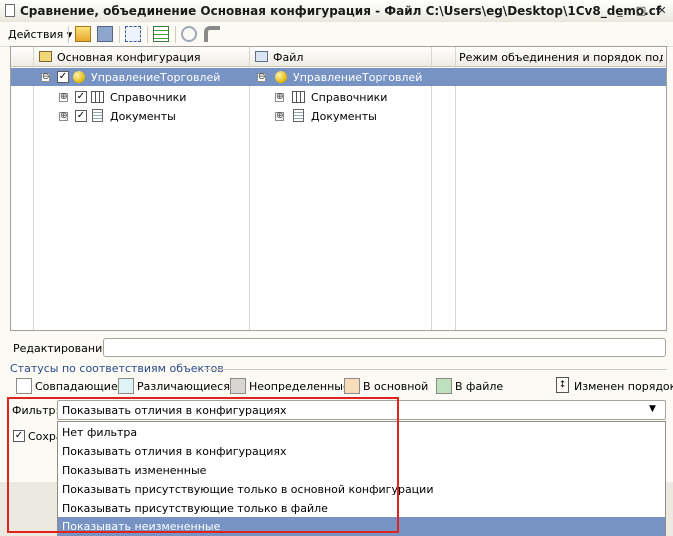 This screenshot has width=673, height=536. I want to click on column-header-file-label: Файл, so click(288, 57).